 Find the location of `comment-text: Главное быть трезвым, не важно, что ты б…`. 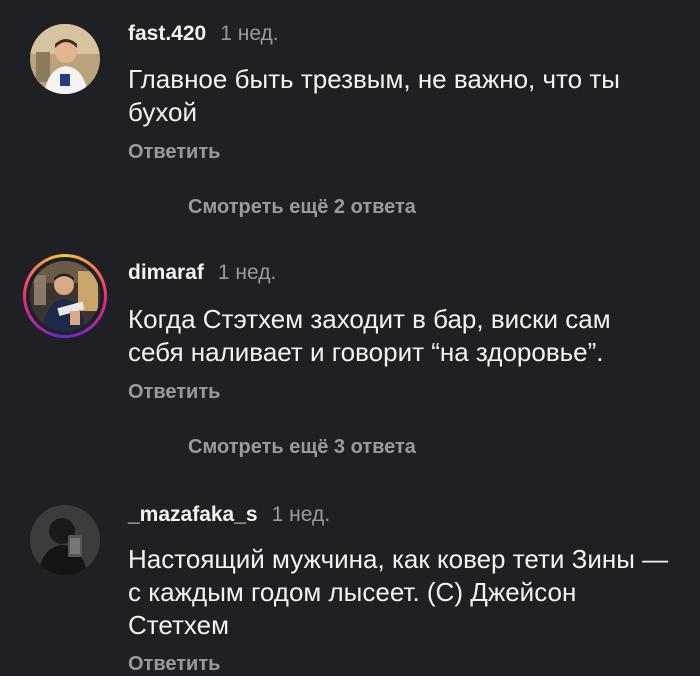

comment-text: Главное быть трезвым, не важно, что ты б… is located at coordinates (374, 95).